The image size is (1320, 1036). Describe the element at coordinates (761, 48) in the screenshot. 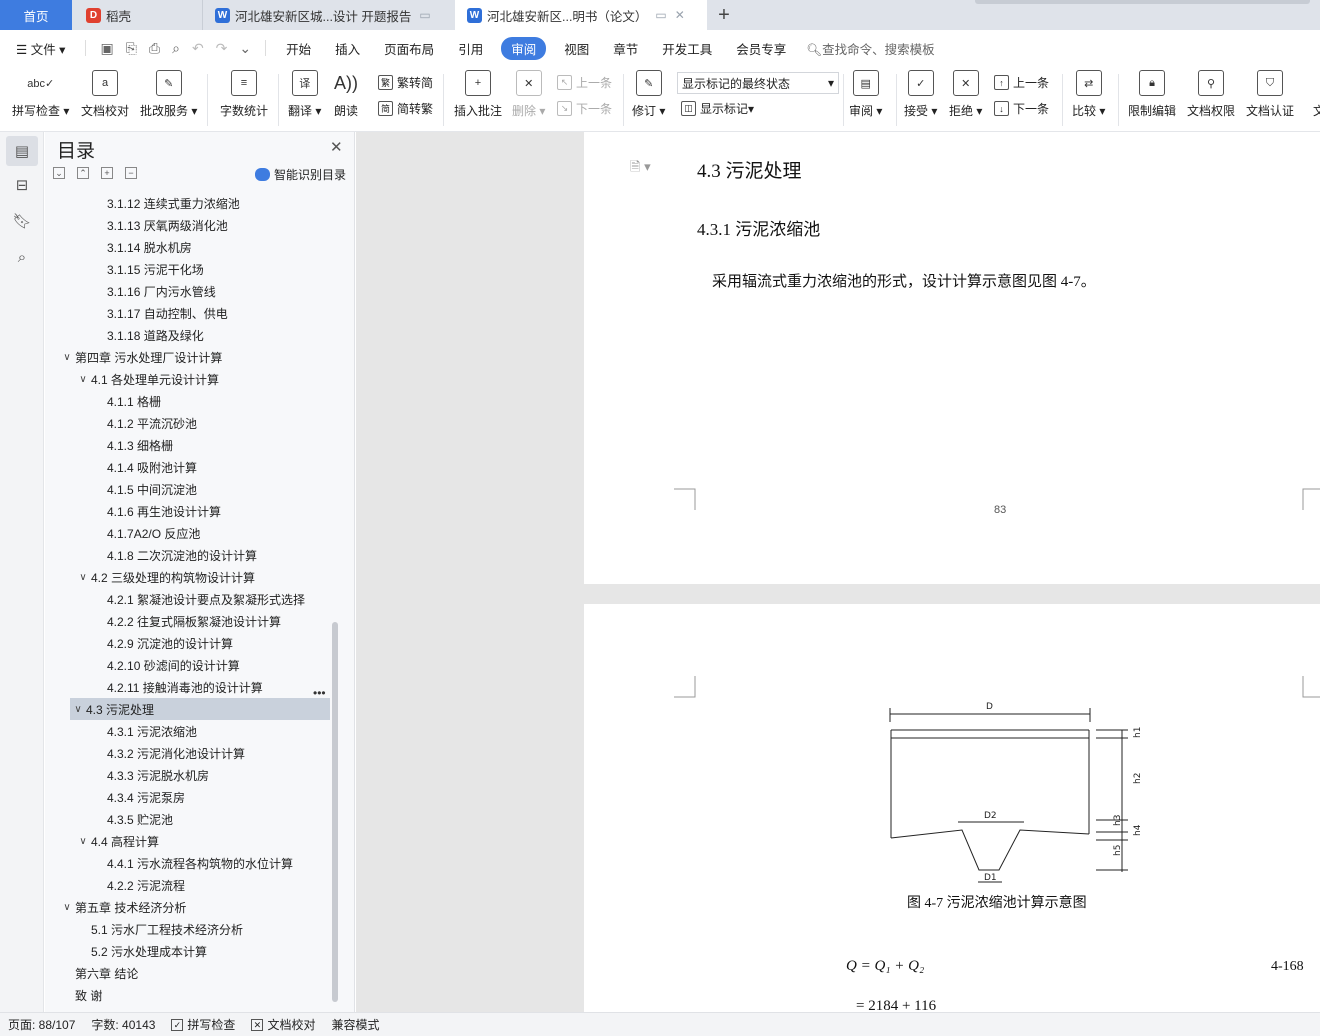

I see `menu-member: 会员专享` at that location.